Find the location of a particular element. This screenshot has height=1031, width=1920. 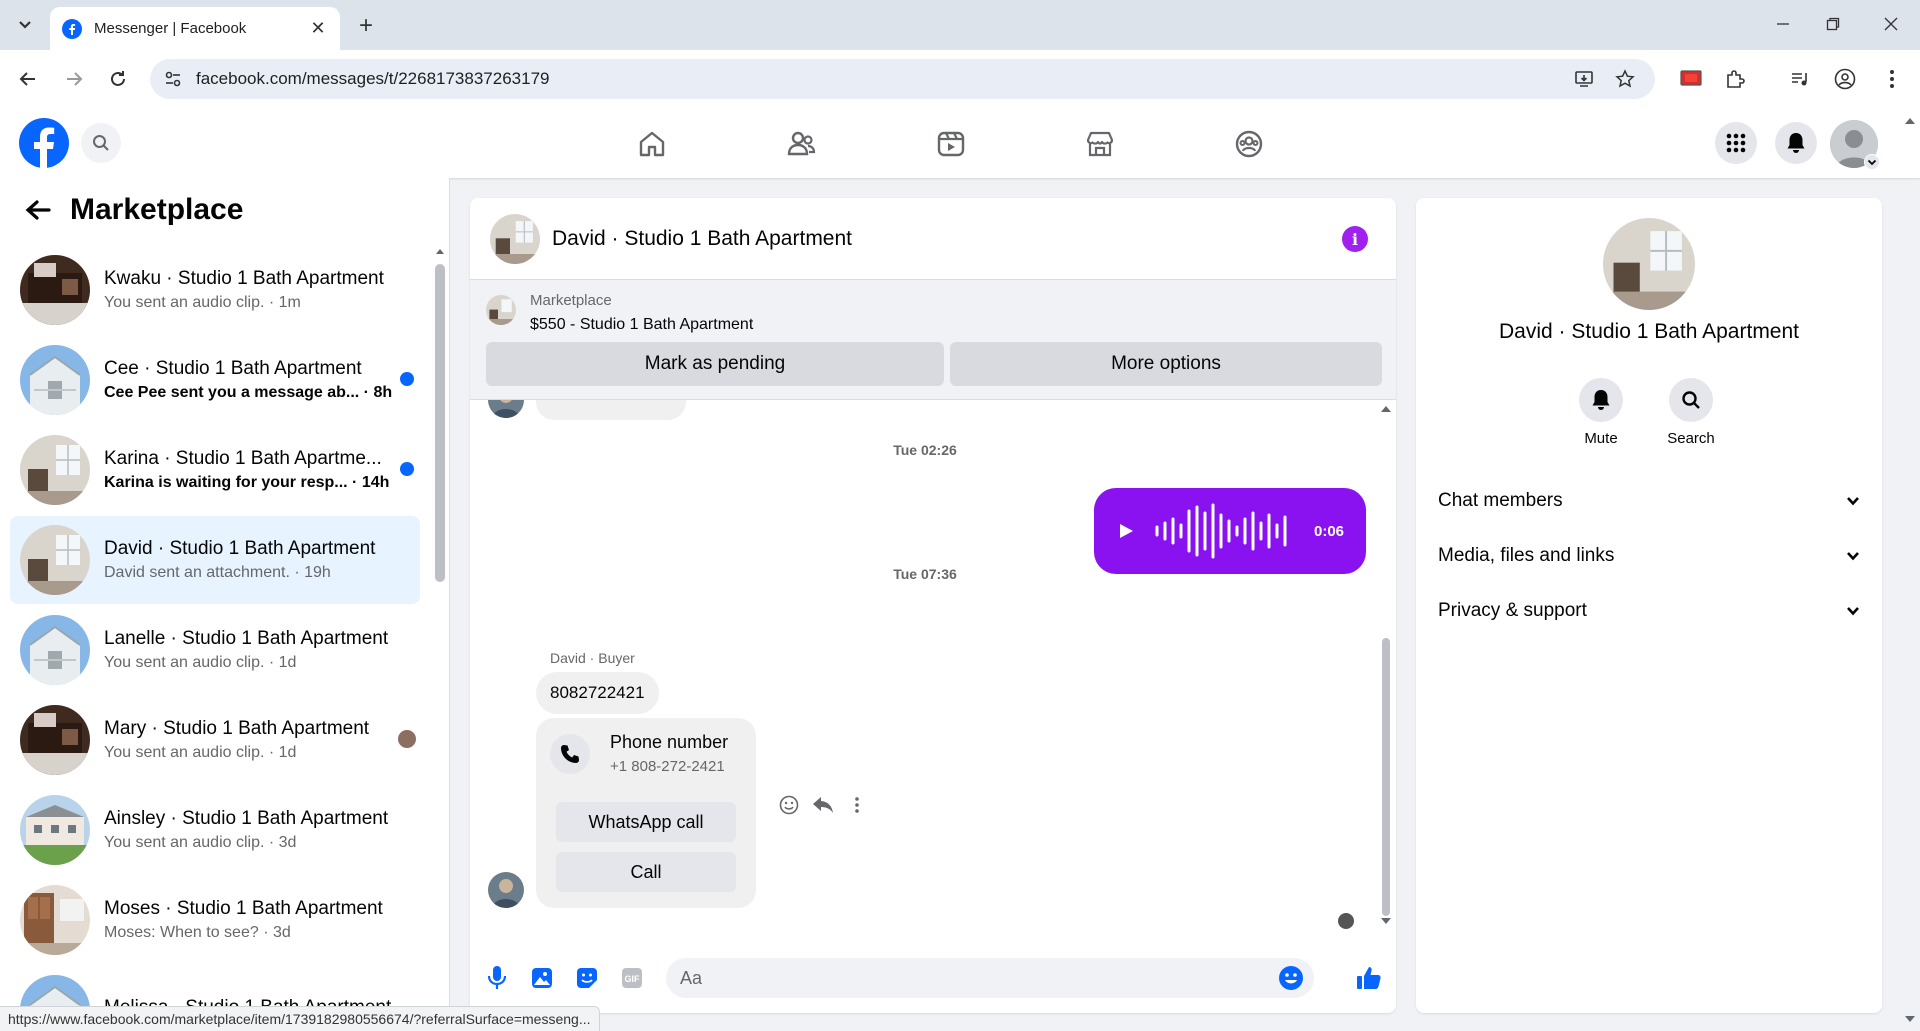

back-icon is located at coordinates (28, 79).